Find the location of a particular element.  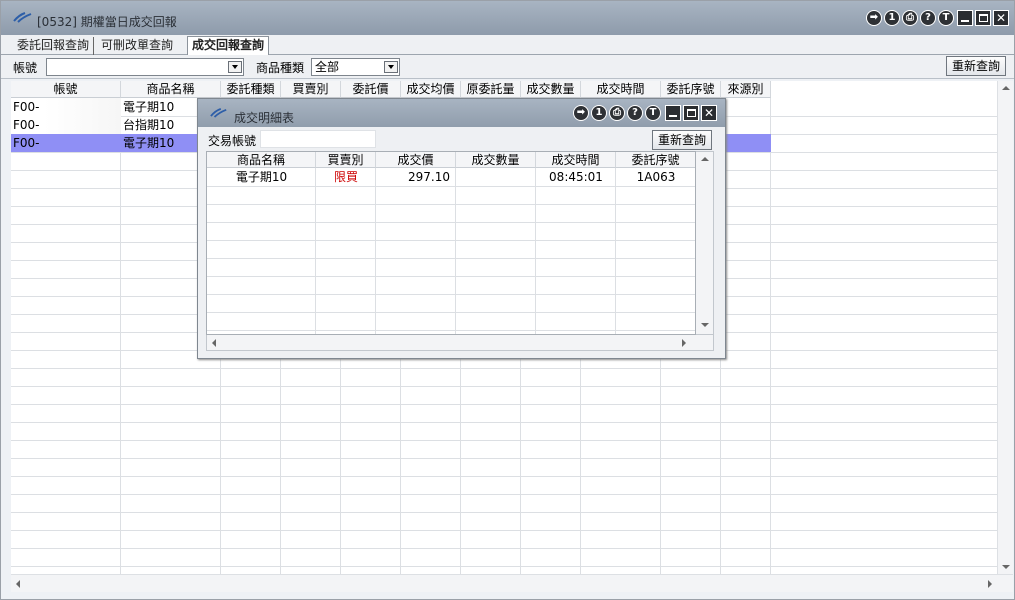

dialog-toolbar: ➡ 1 ⎙? T is located at coordinates (617, 113).